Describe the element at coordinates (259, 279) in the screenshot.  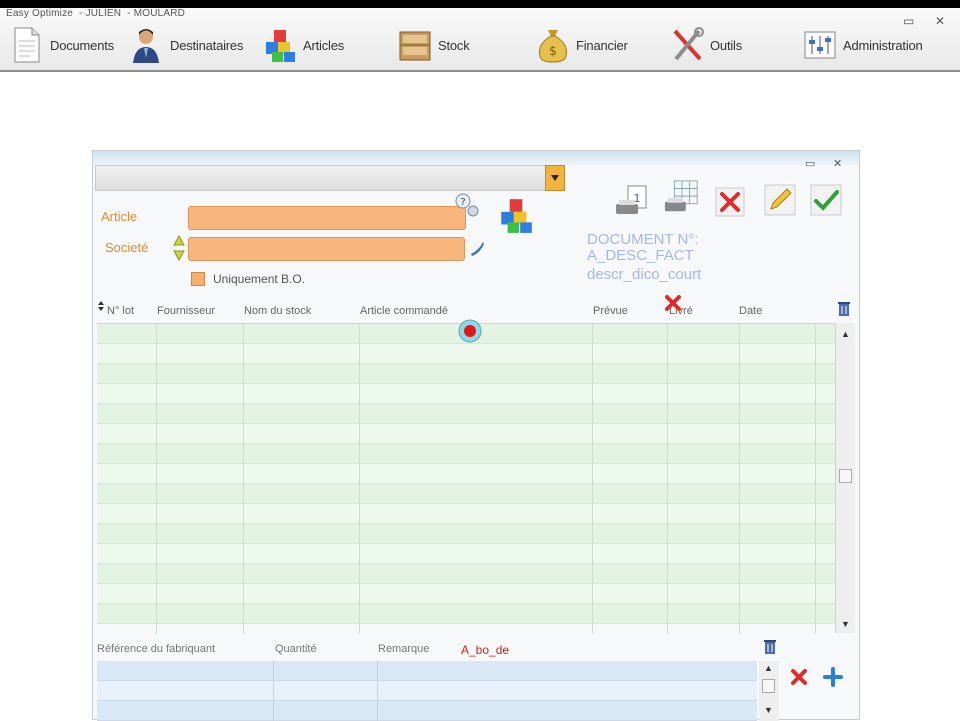
I see `uniquement-bo-label: Uniquement B.O.` at that location.